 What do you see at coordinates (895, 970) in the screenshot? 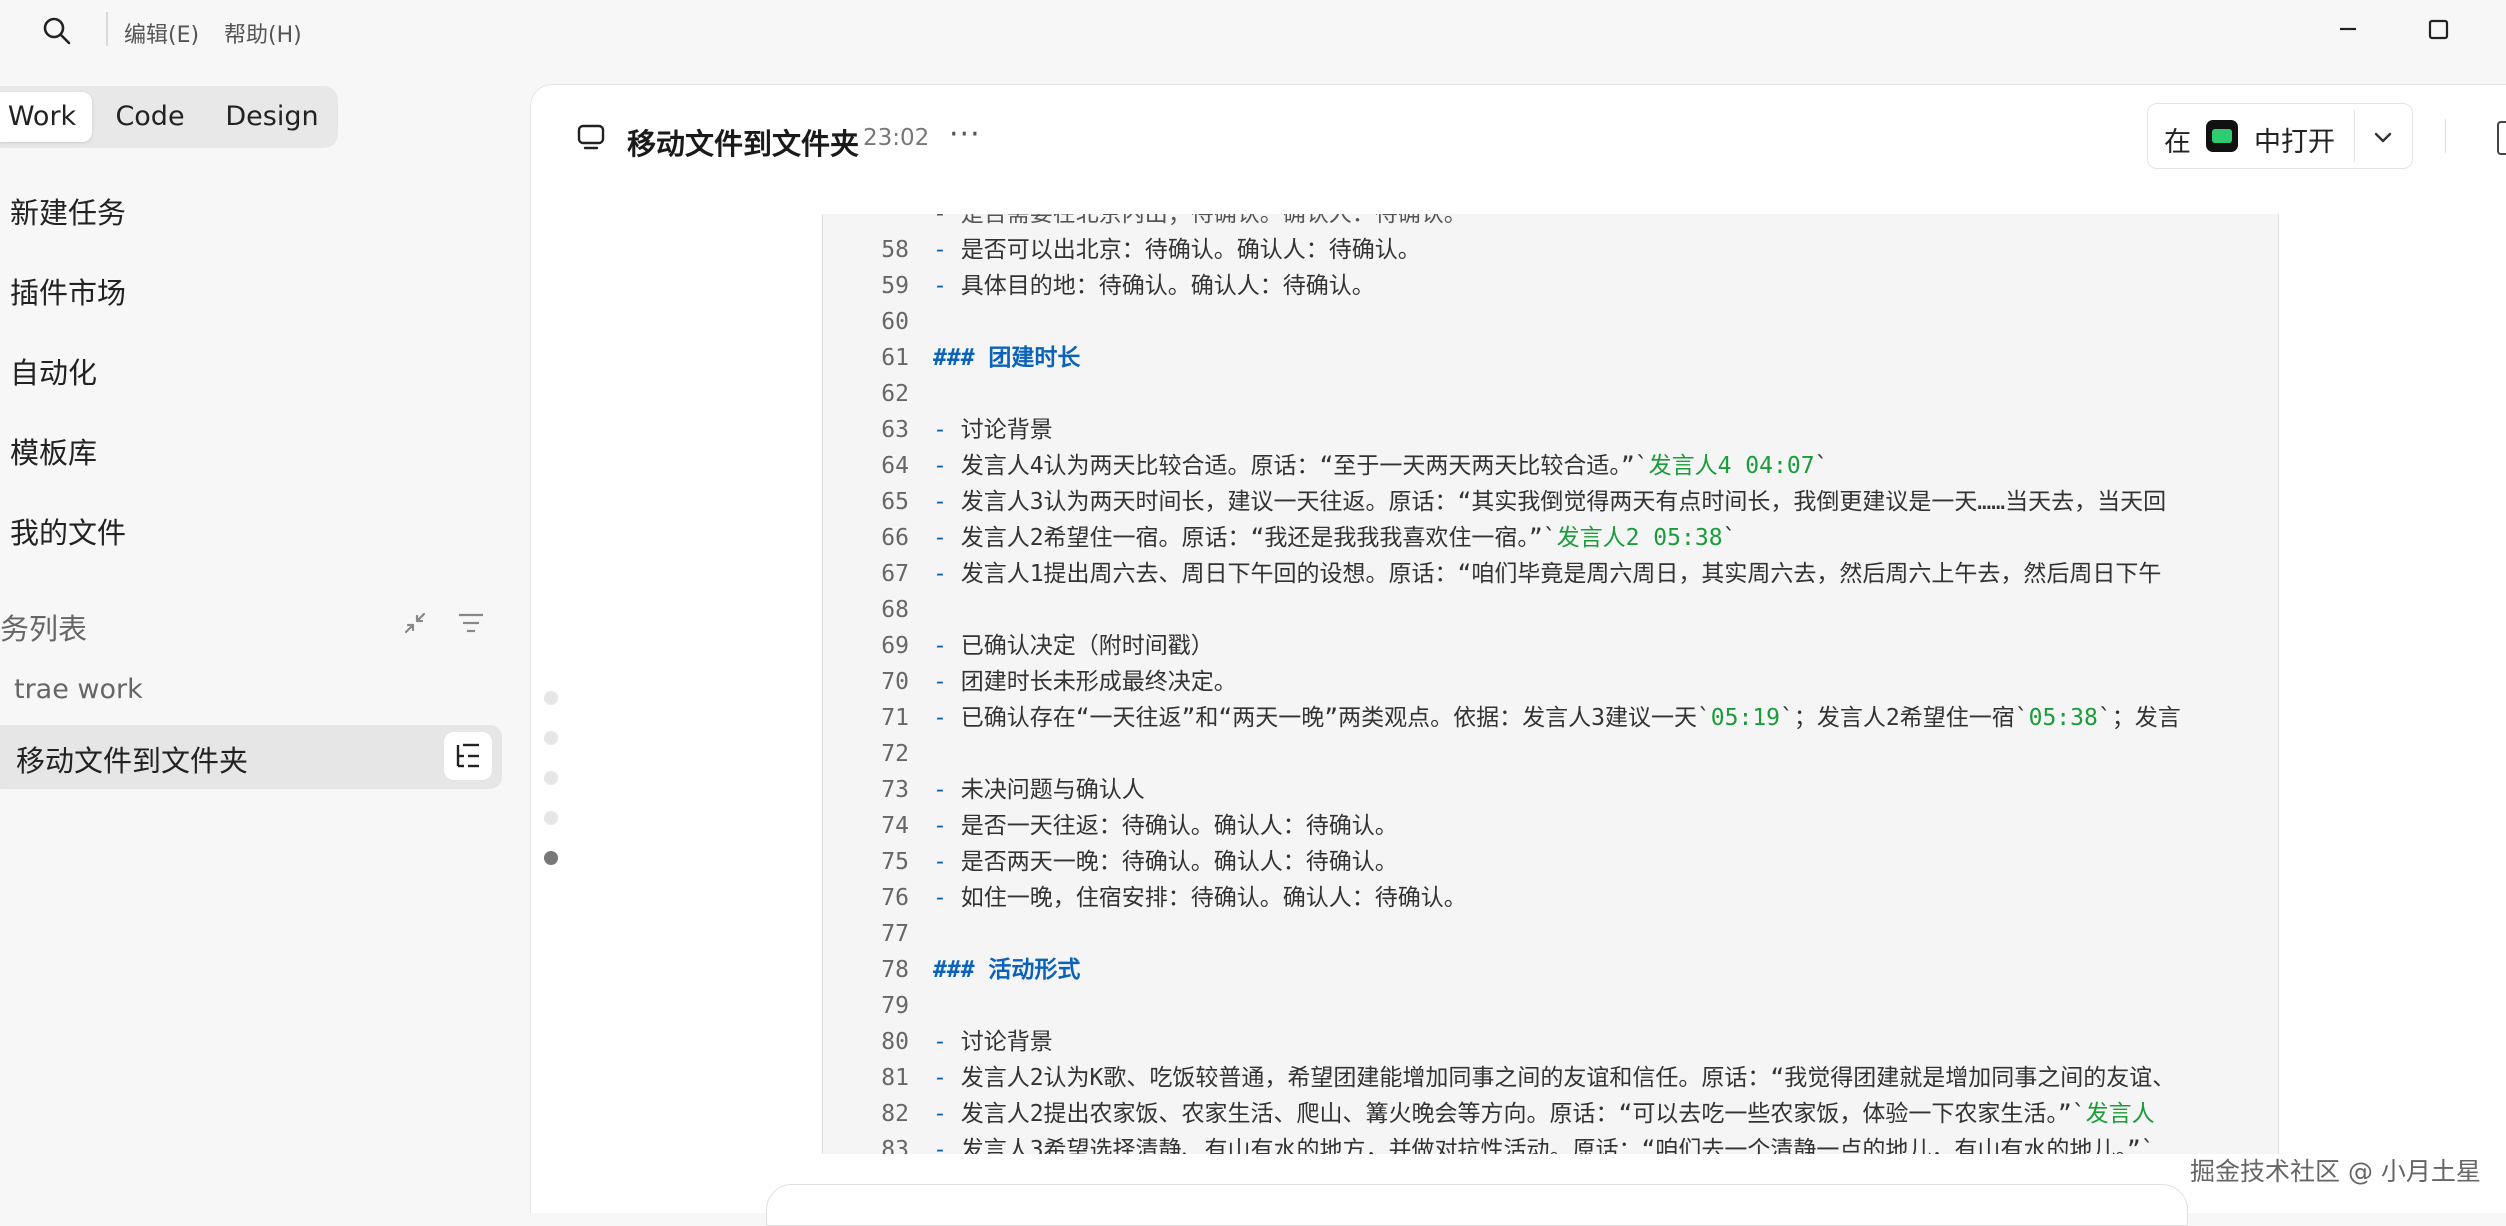
I see `line-number: 78` at bounding box center [895, 970].